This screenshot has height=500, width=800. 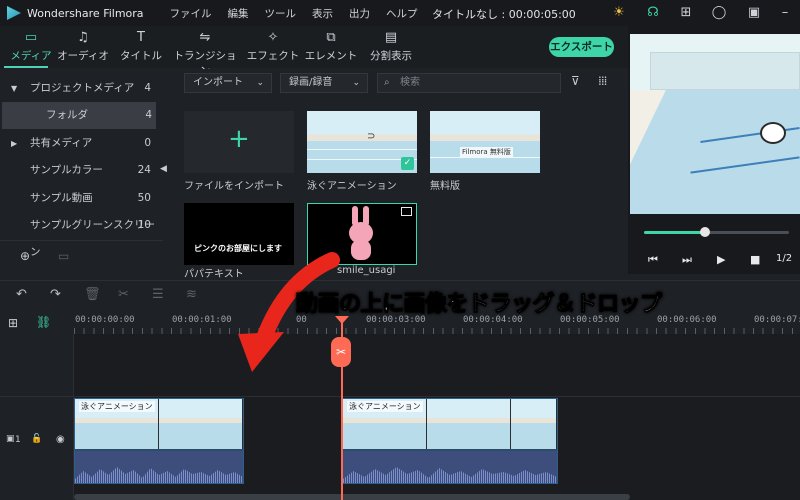 What do you see at coordinates (83, 46) in the screenshot?
I see `tab-audio: ♫ オーディオ` at bounding box center [83, 46].